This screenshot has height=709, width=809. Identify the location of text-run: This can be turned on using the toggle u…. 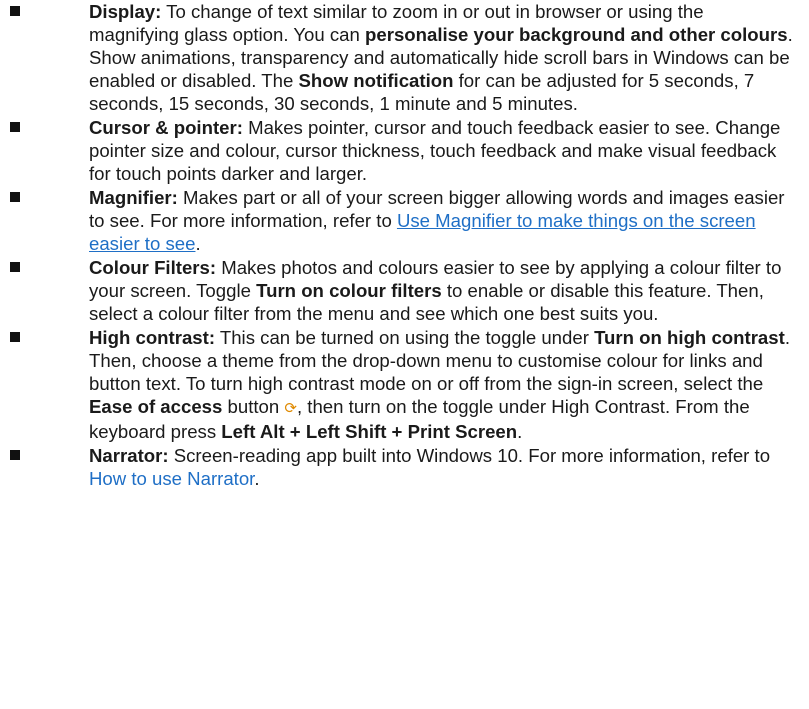
(405, 337).